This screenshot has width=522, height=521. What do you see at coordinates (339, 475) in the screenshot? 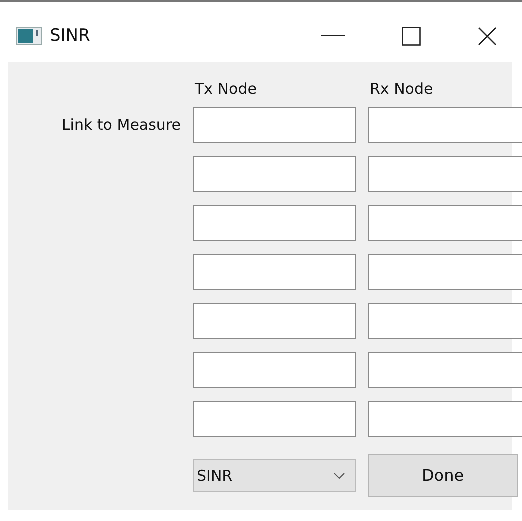
I see `chevron-icon` at bounding box center [339, 475].